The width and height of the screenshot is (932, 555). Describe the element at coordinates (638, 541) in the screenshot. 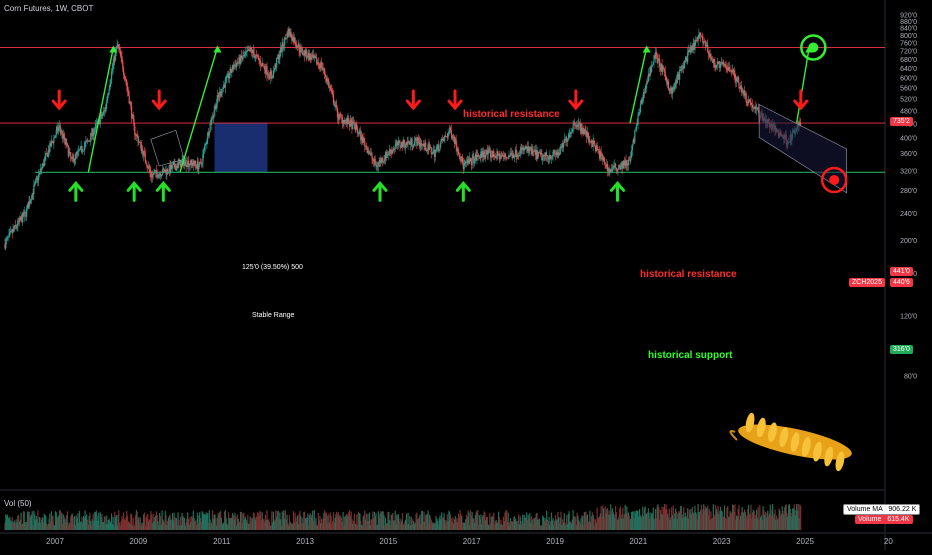

I see `x-tick-label: 2021` at that location.